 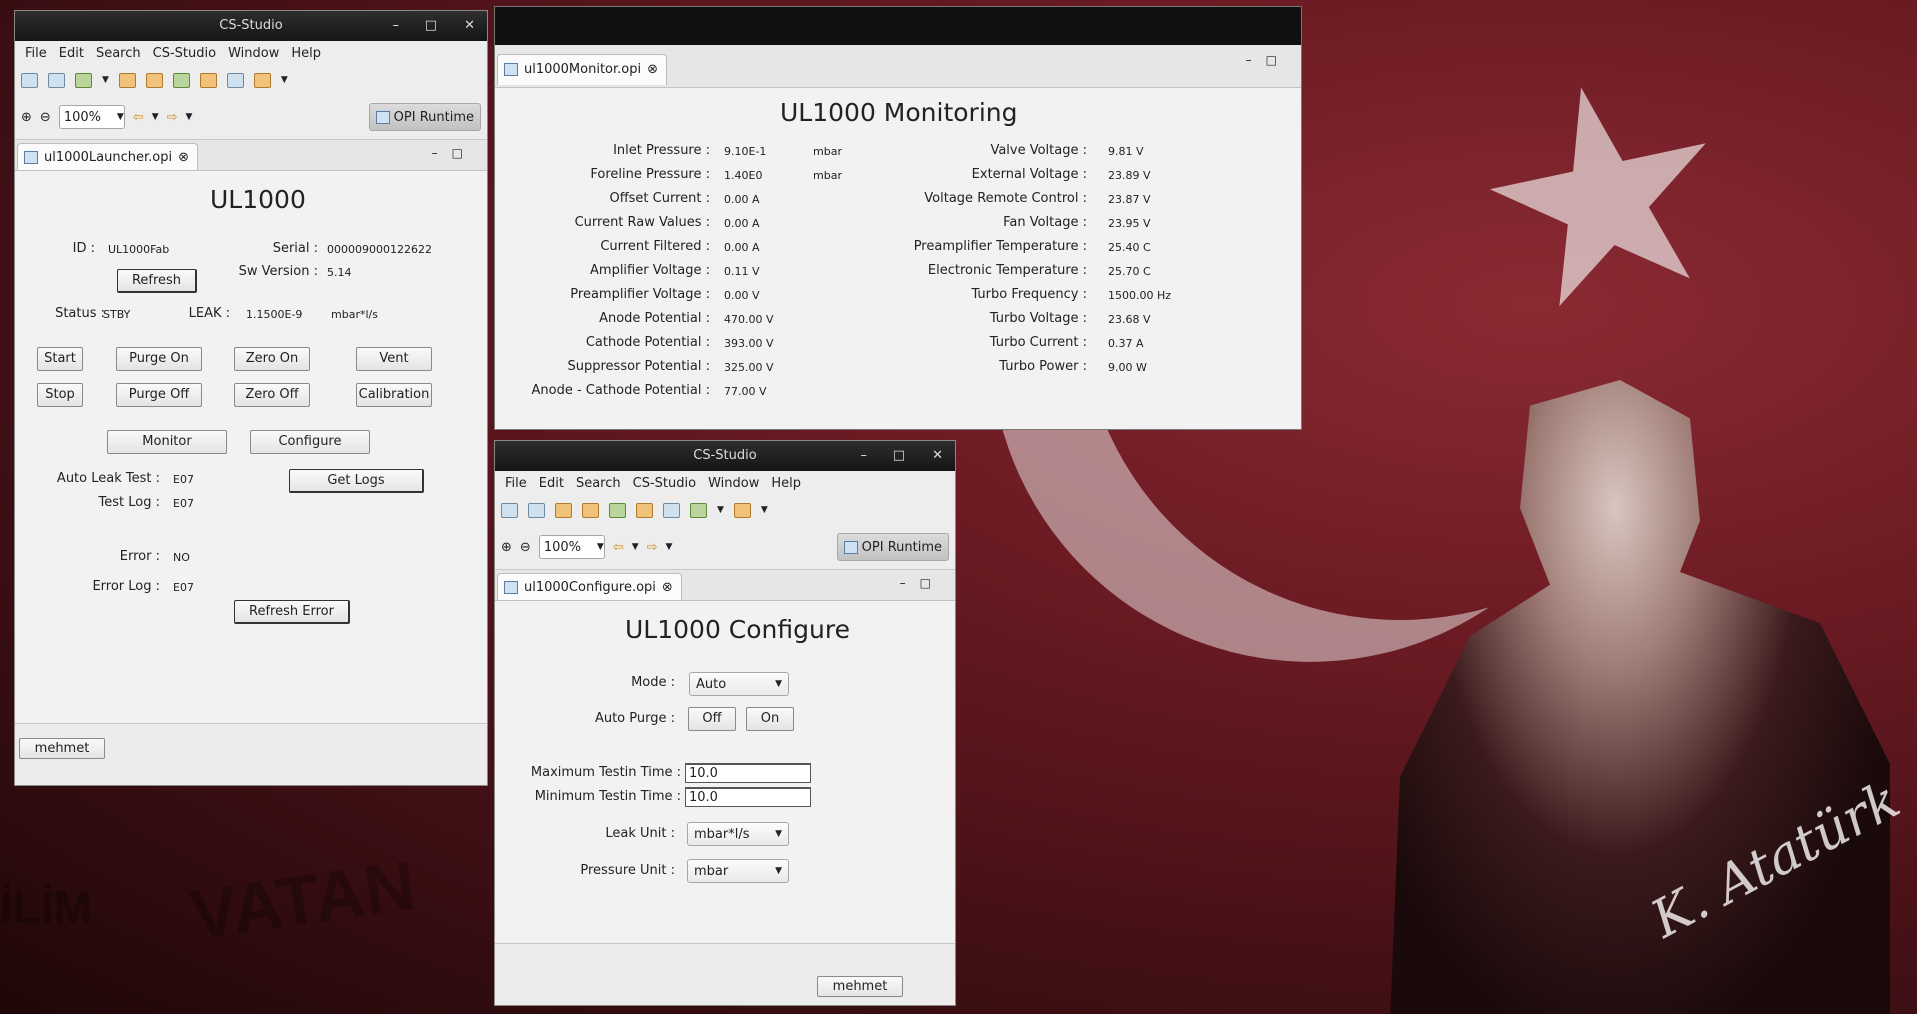 What do you see at coordinates (738, 871) in the screenshot?
I see `pressure-unit-select: mbar ▼` at bounding box center [738, 871].